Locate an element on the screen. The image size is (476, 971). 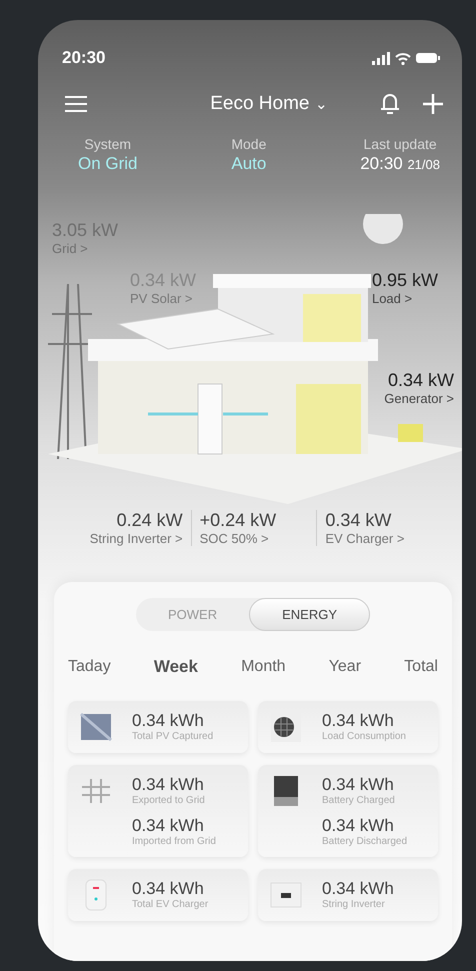
flow-link: SOC 50% > is located at coordinates (254, 538).